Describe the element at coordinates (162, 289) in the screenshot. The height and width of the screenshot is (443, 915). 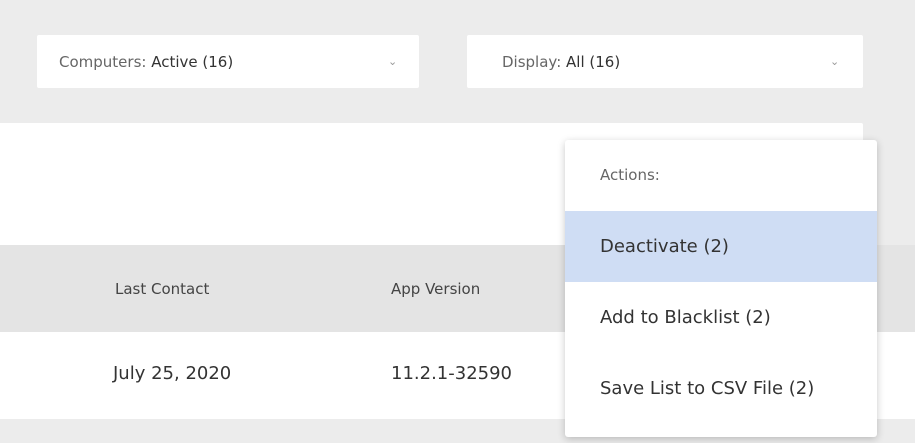
I see `column-header-last-contact: Last Contact` at that location.